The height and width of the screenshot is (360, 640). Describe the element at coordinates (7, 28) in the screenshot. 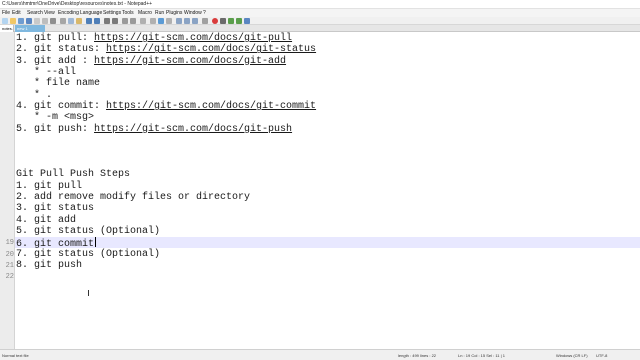

I see `tab-notes: notes.txt` at that location.